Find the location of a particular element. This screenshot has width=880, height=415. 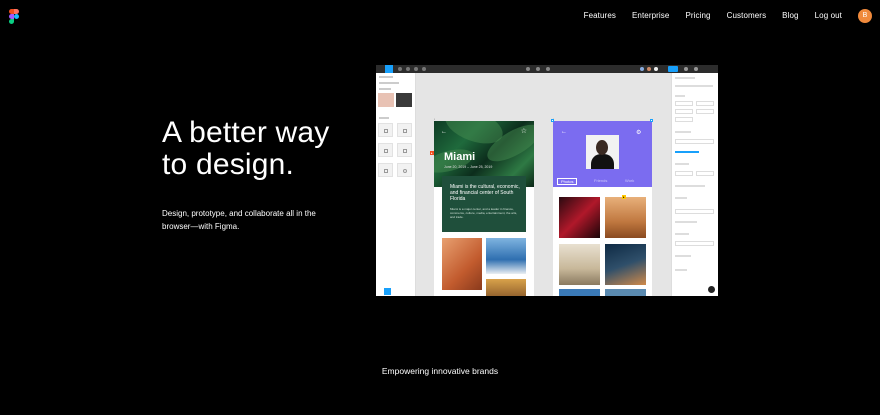

figma-logo-icon is located at coordinates (14, 16).